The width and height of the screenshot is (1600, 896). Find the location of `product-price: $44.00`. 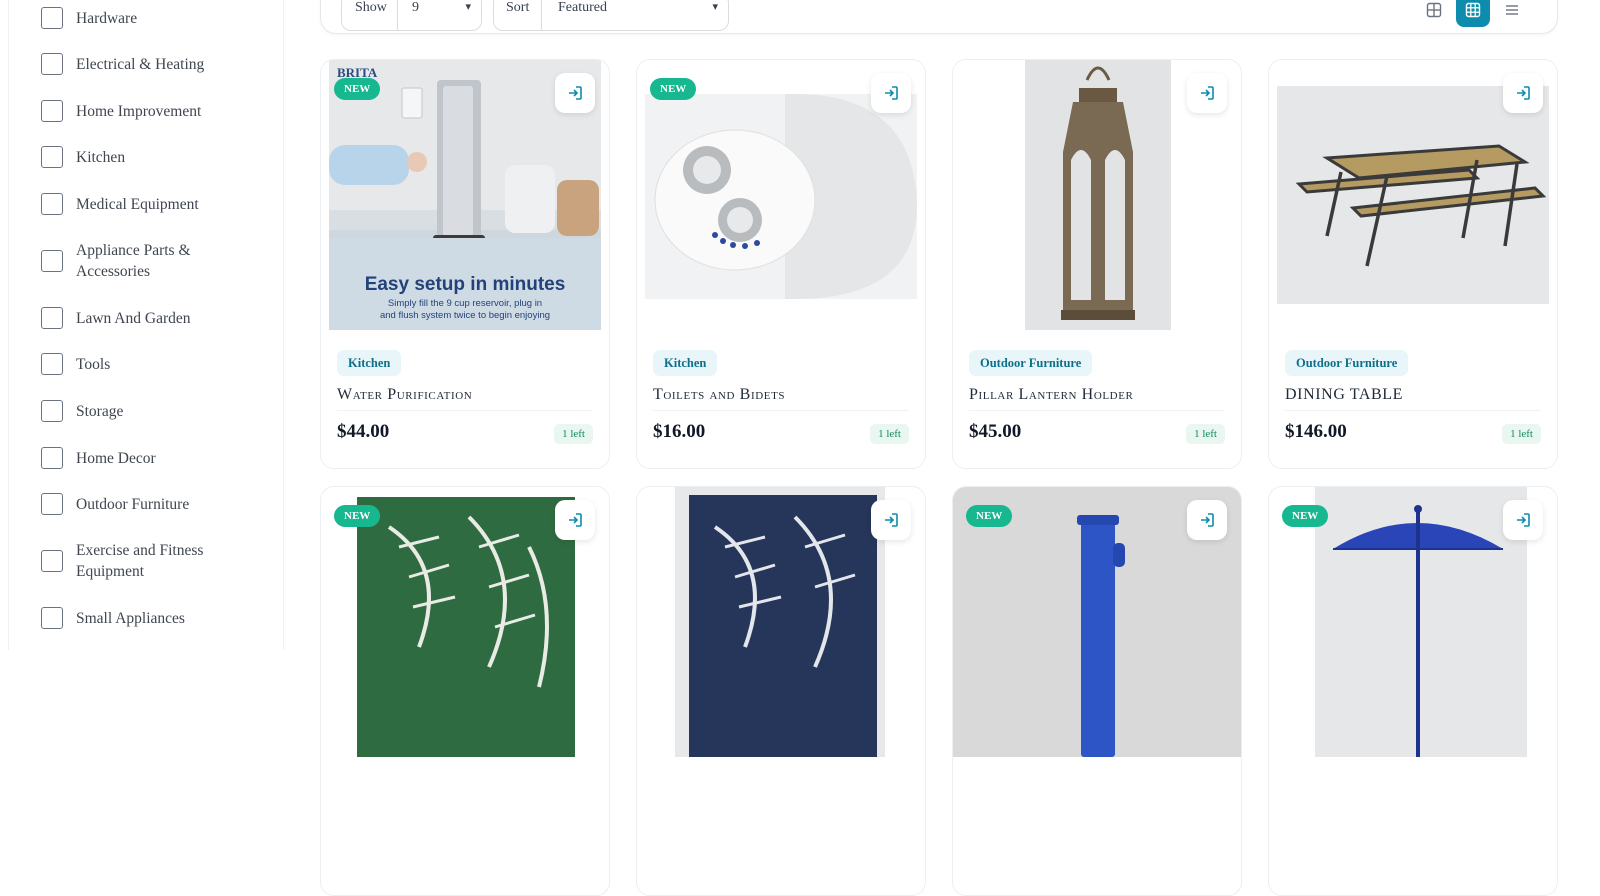

product-price: $44.00 is located at coordinates (363, 431).